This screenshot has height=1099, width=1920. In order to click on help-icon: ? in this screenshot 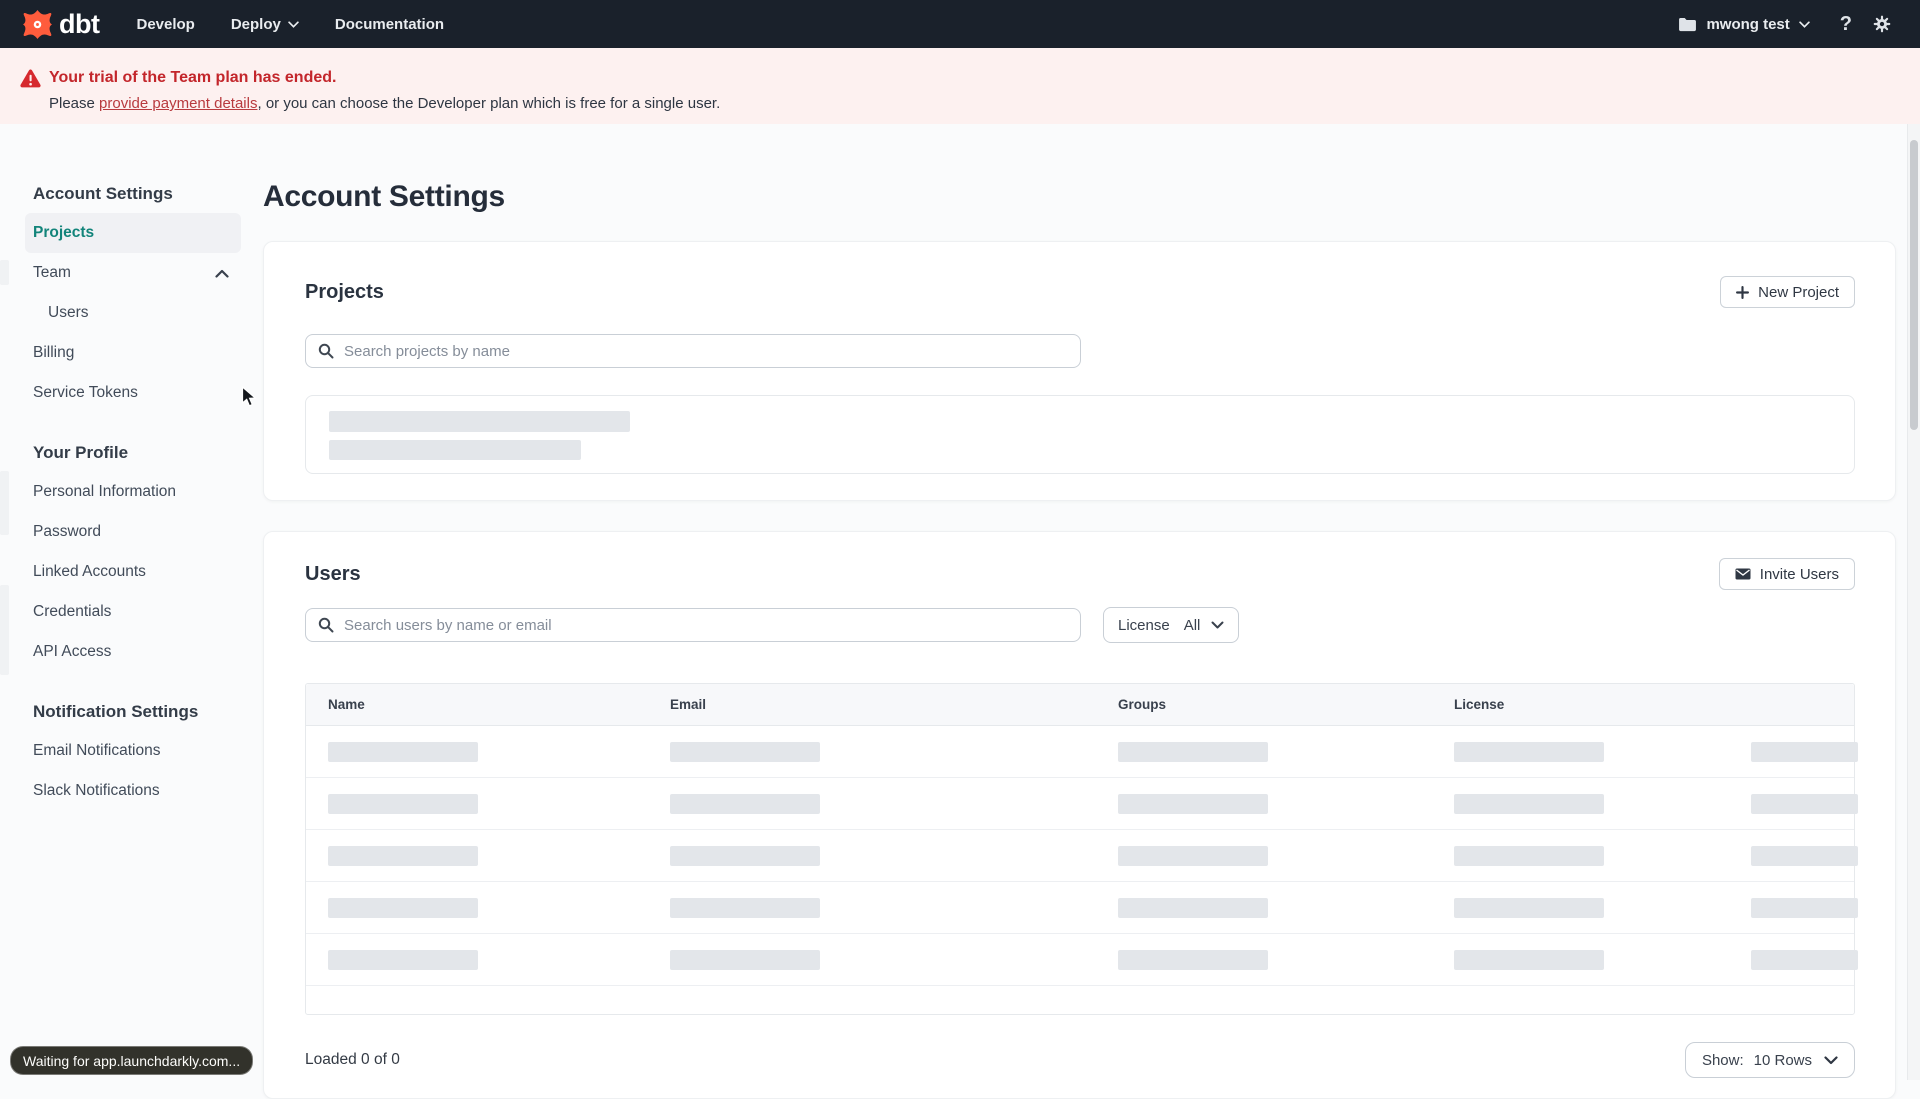, I will do `click(1846, 24)`.